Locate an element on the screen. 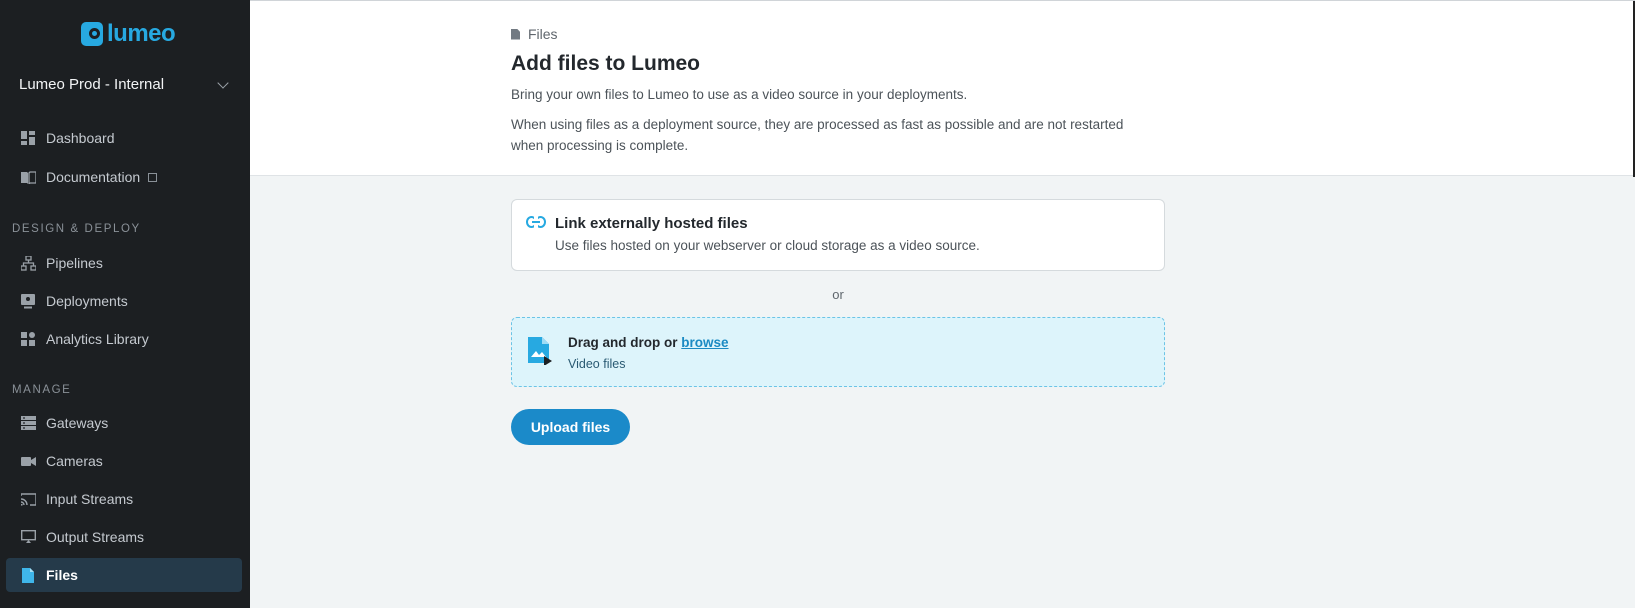 This screenshot has height=608, width=1635. sidebar-item-cameras: Cameras is located at coordinates (124, 461).